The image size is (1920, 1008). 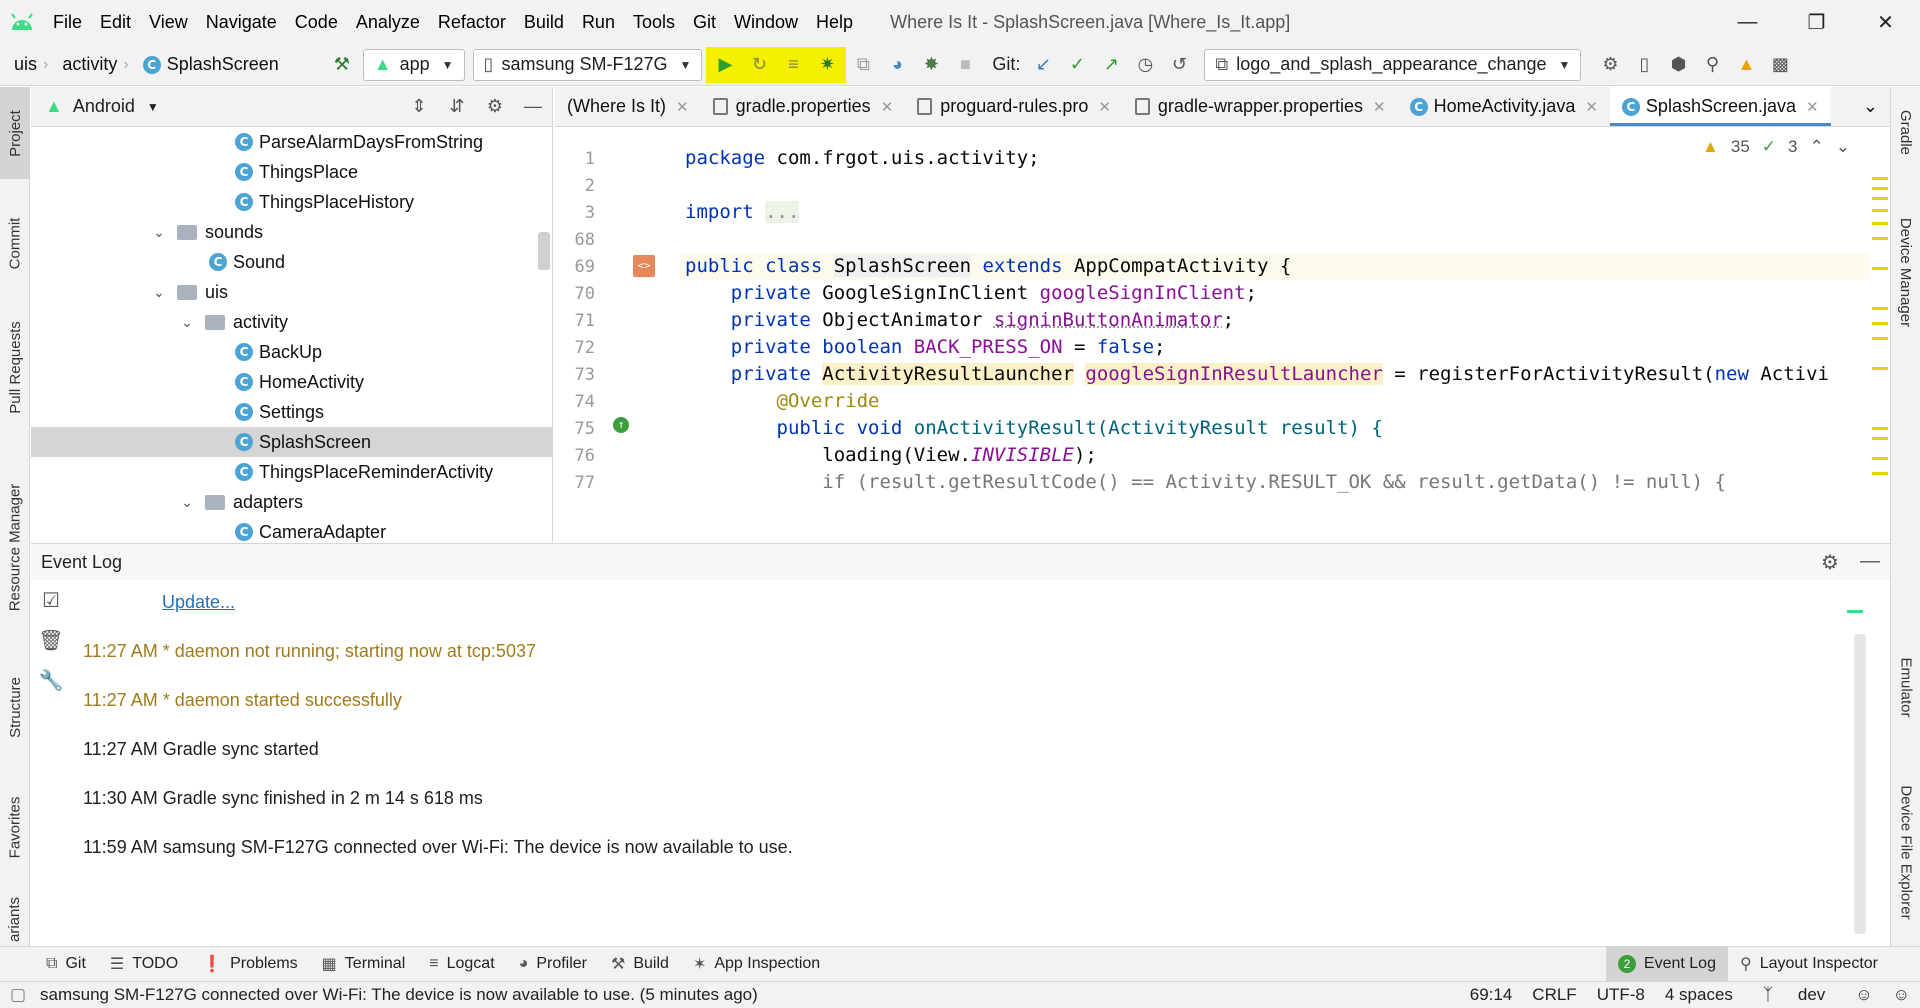 What do you see at coordinates (1720, 106) in the screenshot?
I see `tab-splashscreen: C SplashScreen.java ✕` at bounding box center [1720, 106].